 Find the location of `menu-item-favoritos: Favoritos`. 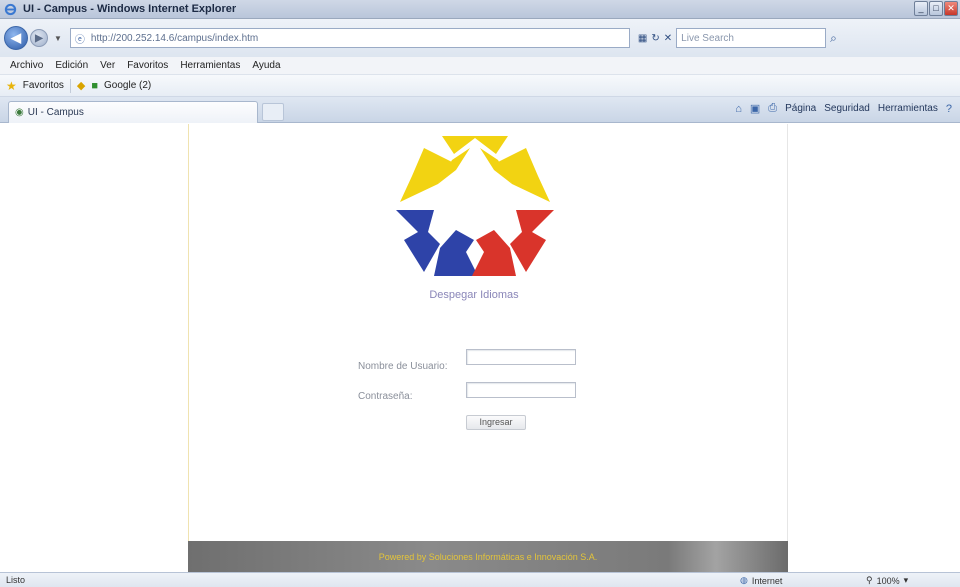

menu-item-favoritos: Favoritos is located at coordinates (147, 65).